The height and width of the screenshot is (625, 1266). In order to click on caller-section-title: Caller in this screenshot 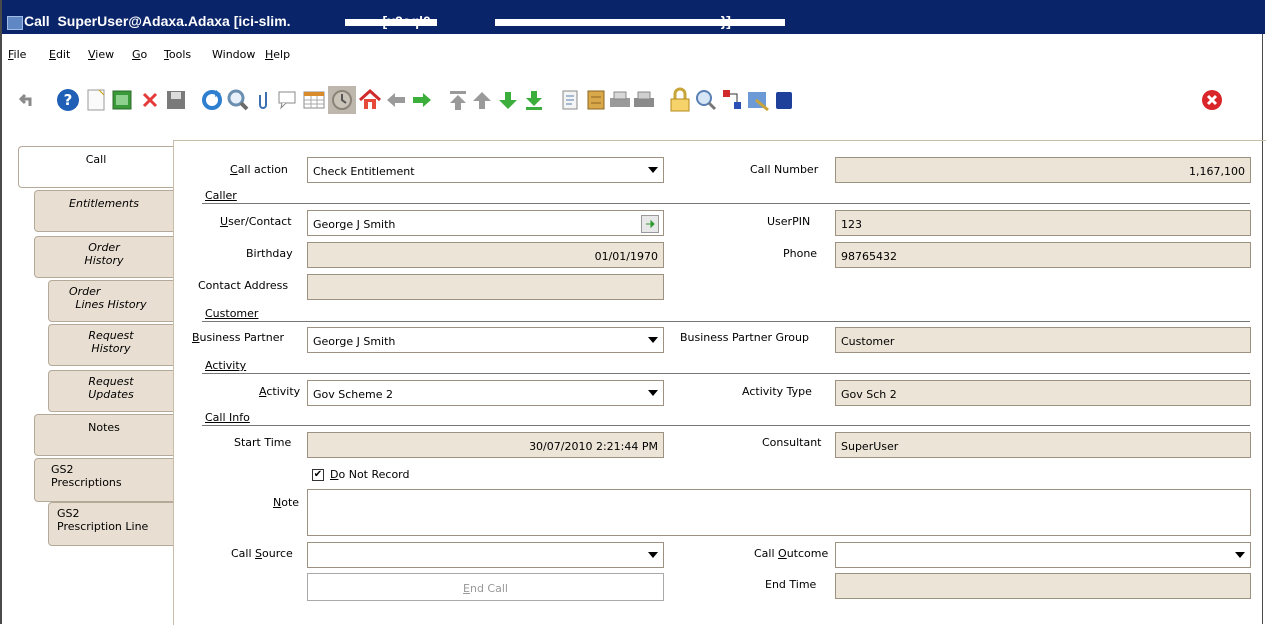, I will do `click(221, 195)`.